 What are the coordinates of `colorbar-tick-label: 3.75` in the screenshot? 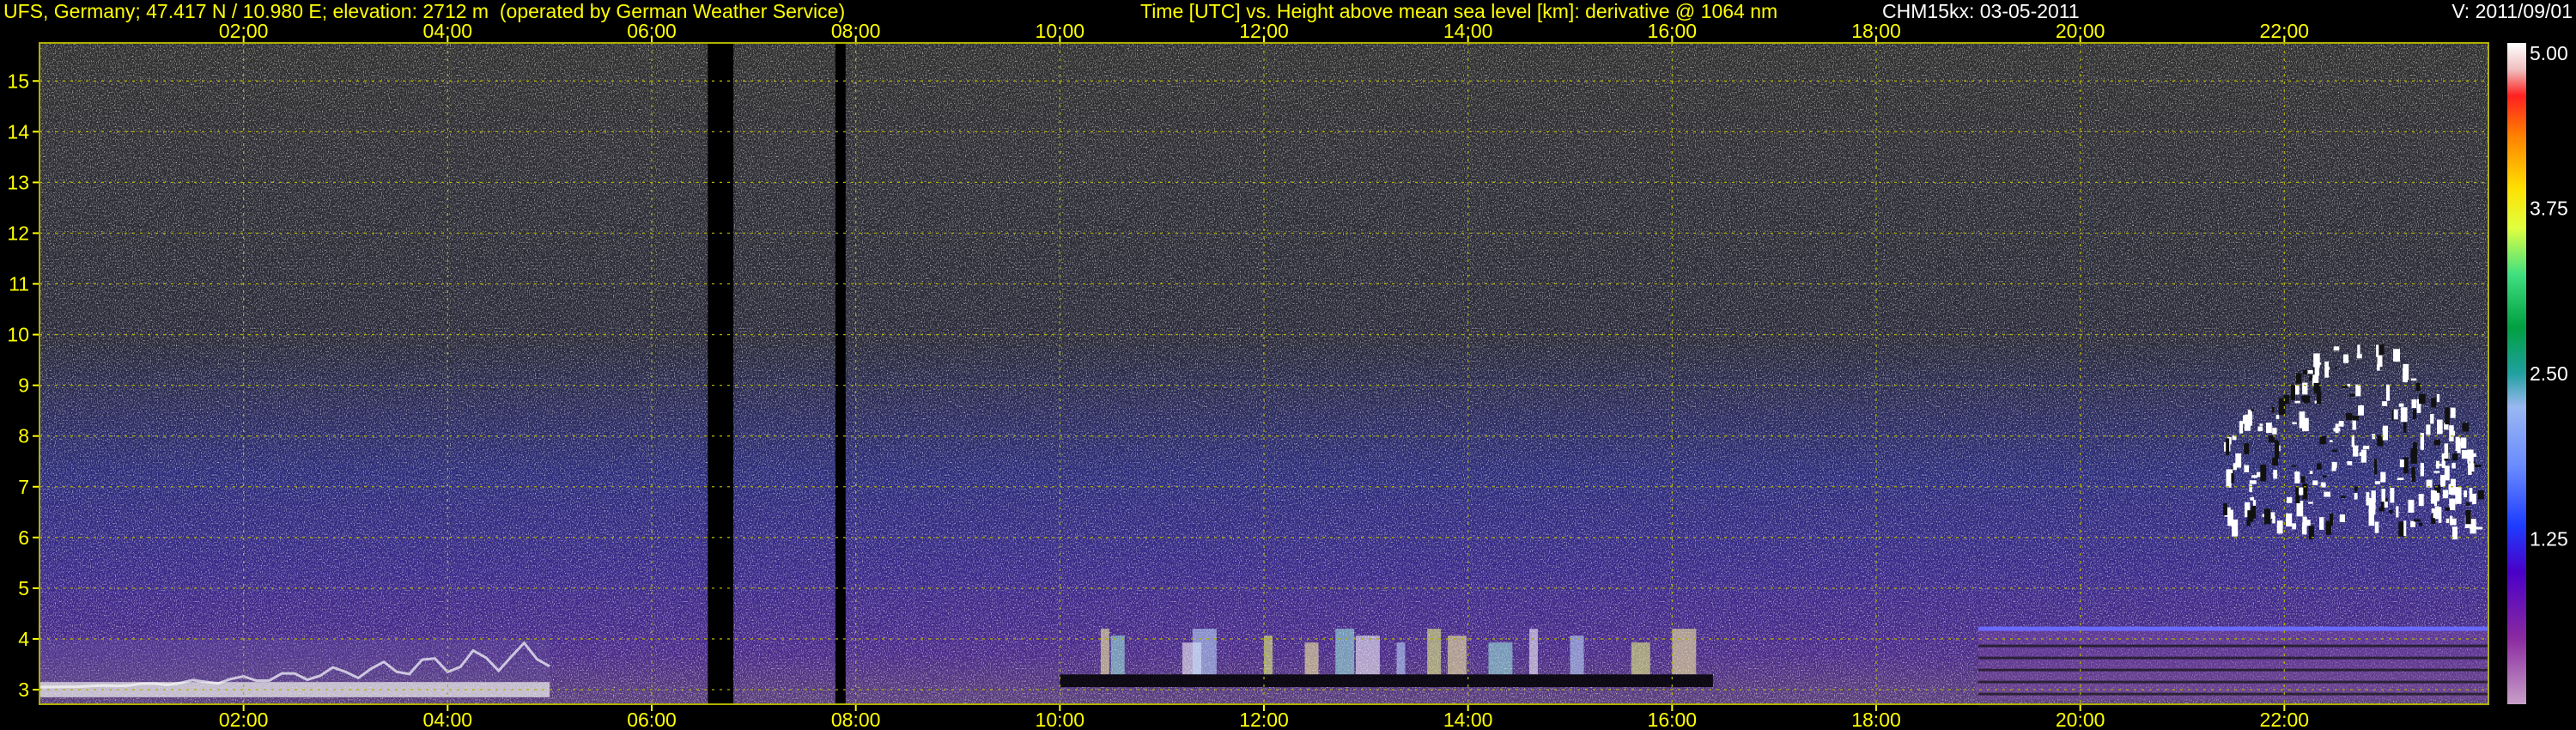 It's located at (2549, 209).